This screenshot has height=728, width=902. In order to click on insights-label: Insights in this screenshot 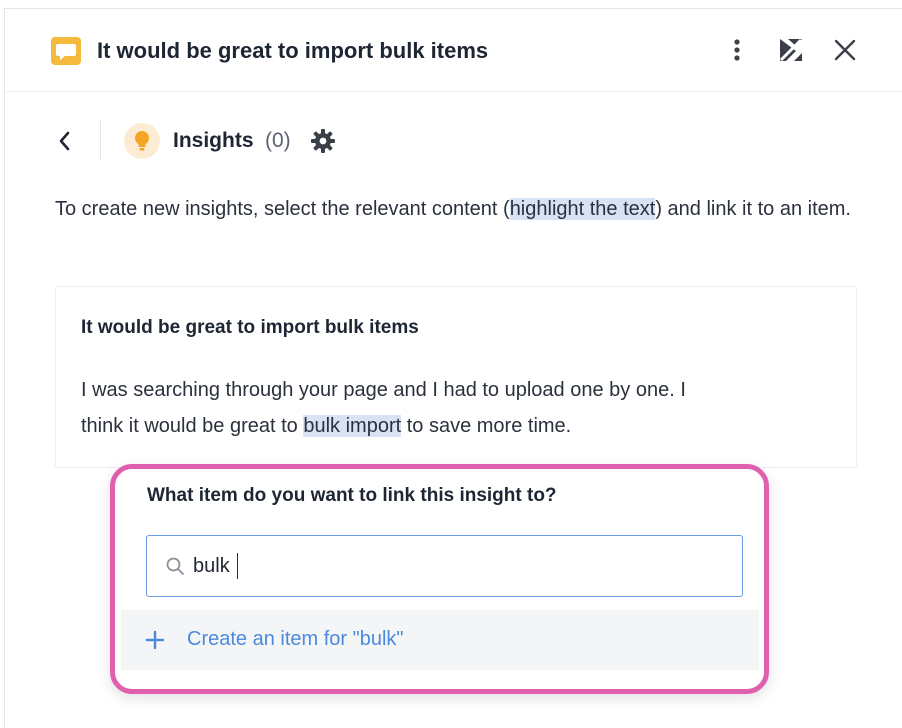, I will do `click(213, 140)`.